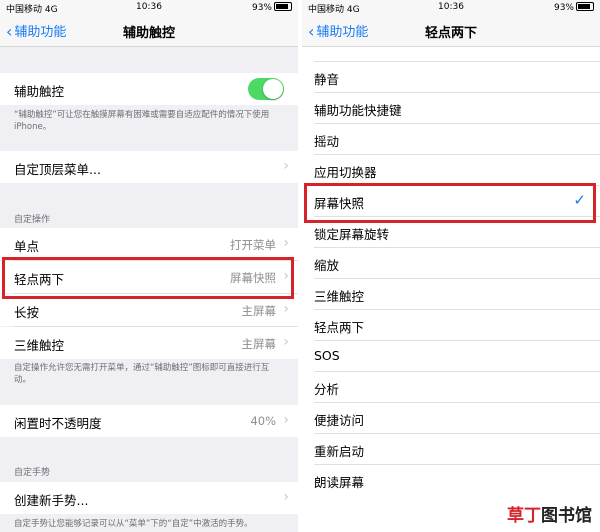 The image size is (600, 532). What do you see at coordinates (32, 473) in the screenshot?
I see `custom-gestures-header: 自定手势` at bounding box center [32, 473].